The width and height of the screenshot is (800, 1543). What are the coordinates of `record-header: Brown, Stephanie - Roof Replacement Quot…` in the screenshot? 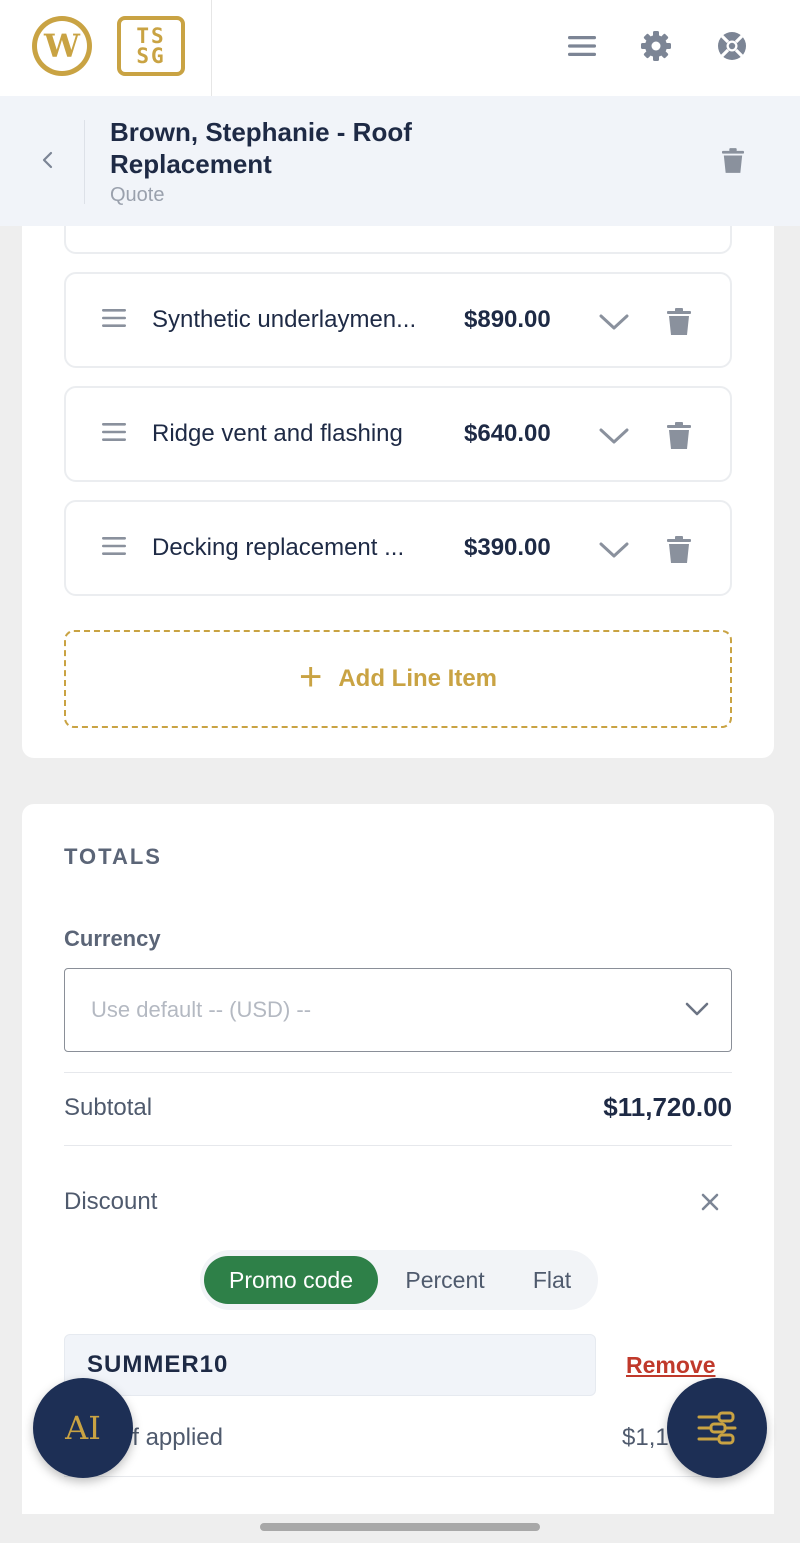 It's located at (400, 161).